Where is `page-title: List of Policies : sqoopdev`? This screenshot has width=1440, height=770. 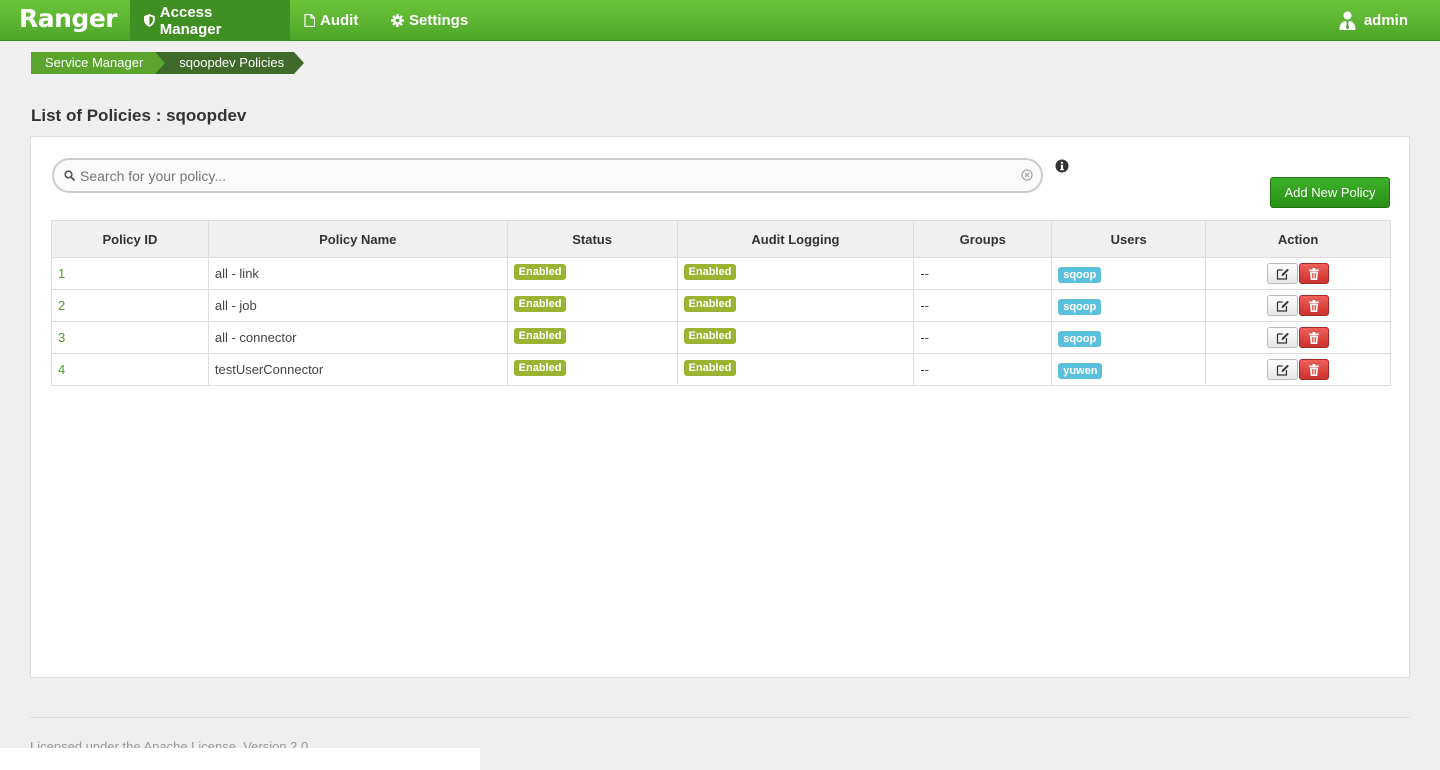
page-title: List of Policies : sqoopdev is located at coordinates (139, 115).